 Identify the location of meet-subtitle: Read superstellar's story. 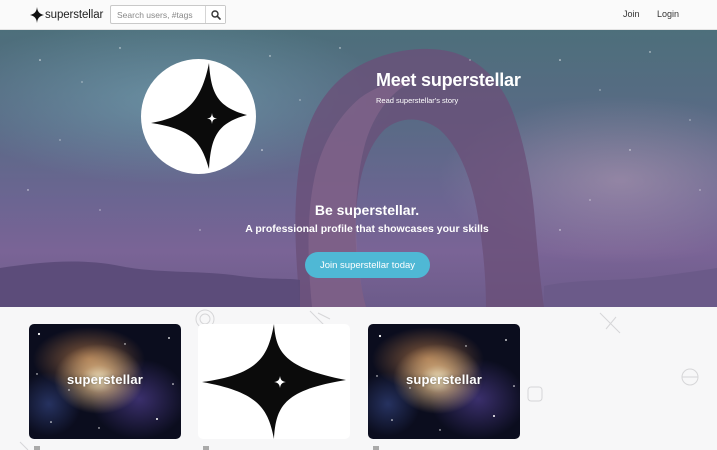
(417, 100).